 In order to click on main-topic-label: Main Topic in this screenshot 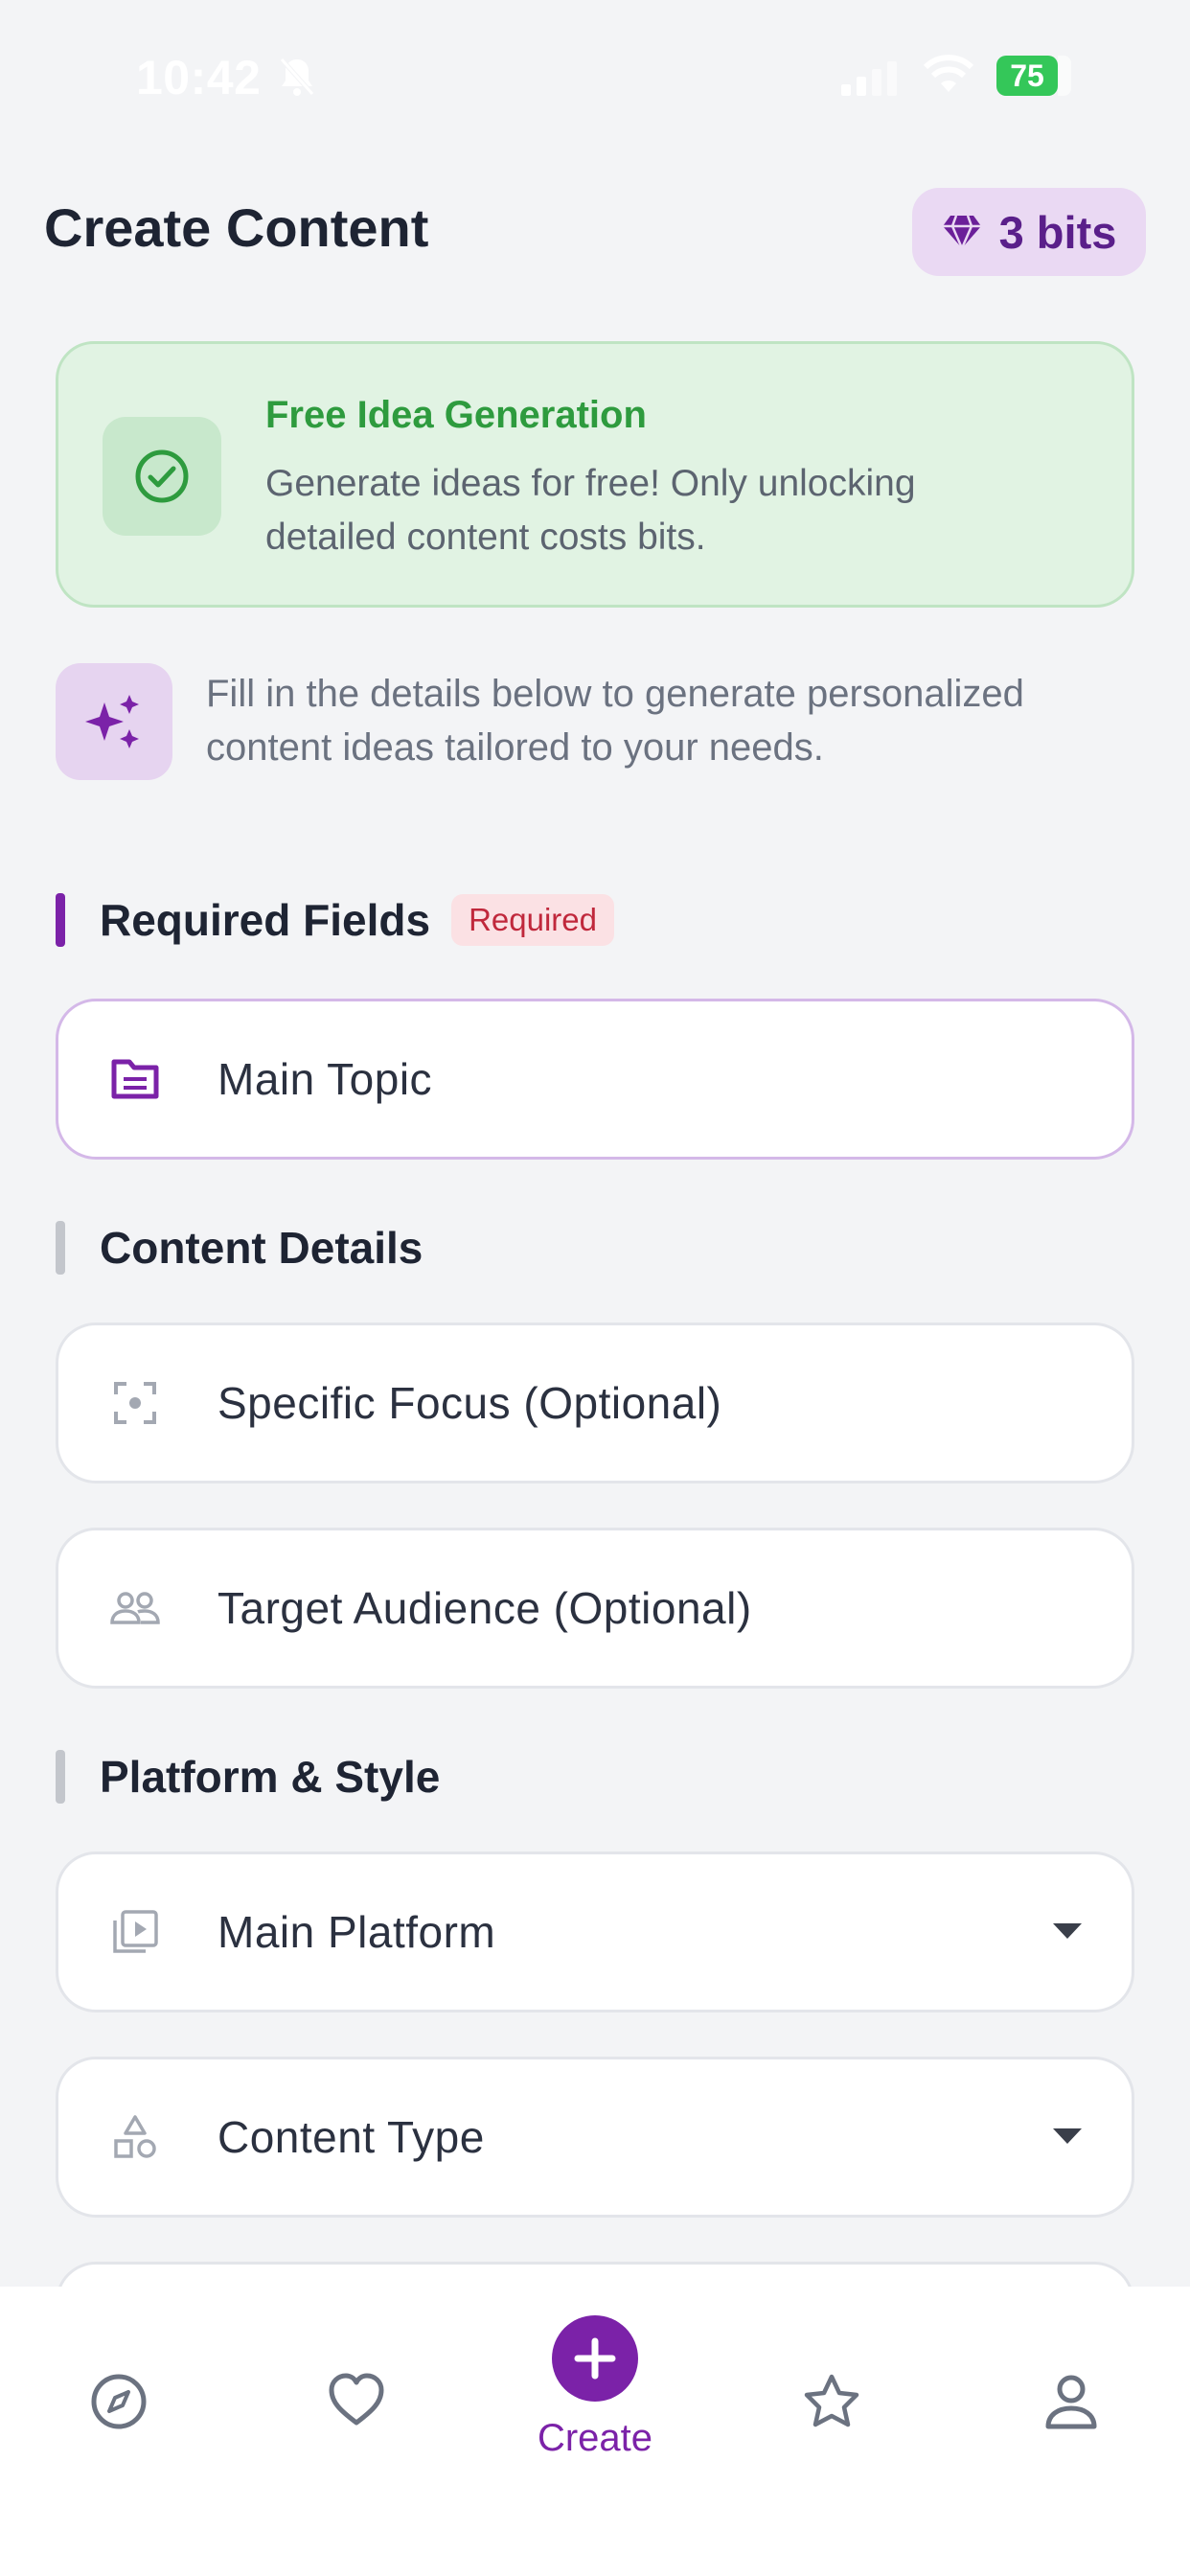, I will do `click(325, 1079)`.